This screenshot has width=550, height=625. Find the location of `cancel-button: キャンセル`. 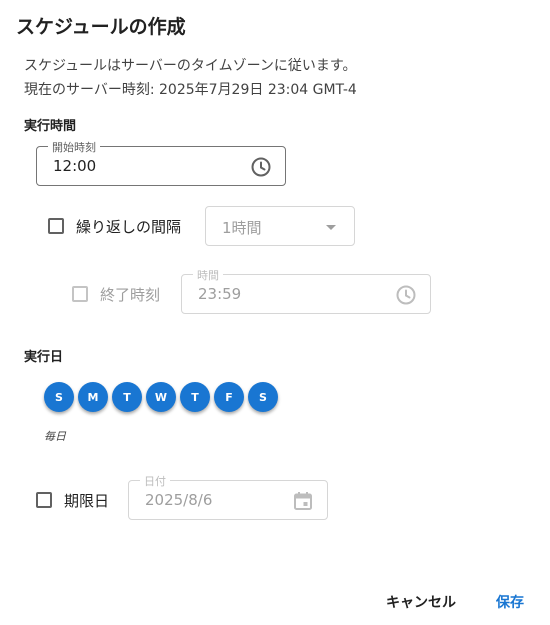

cancel-button: キャンセル is located at coordinates (421, 602).